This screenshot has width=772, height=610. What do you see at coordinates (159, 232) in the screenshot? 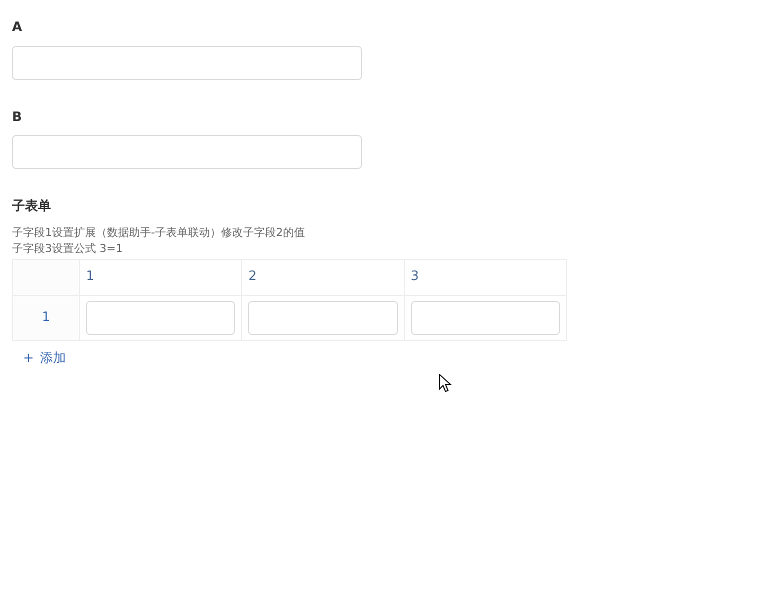
I see `description-text: 子字段1设置扩展（数据助手-子表单联动）修改子字段2的值` at bounding box center [159, 232].